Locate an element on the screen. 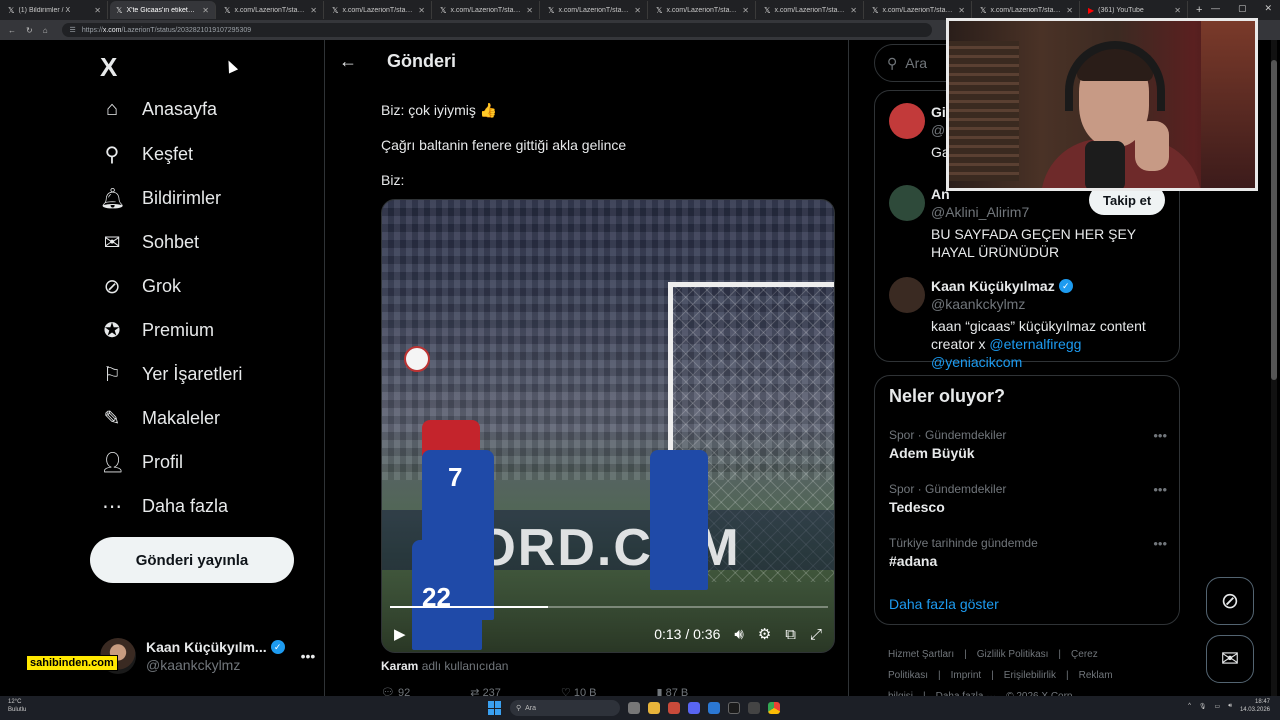 The width and height of the screenshot is (1280, 720). play-icon: ▶ is located at coordinates (400, 634).